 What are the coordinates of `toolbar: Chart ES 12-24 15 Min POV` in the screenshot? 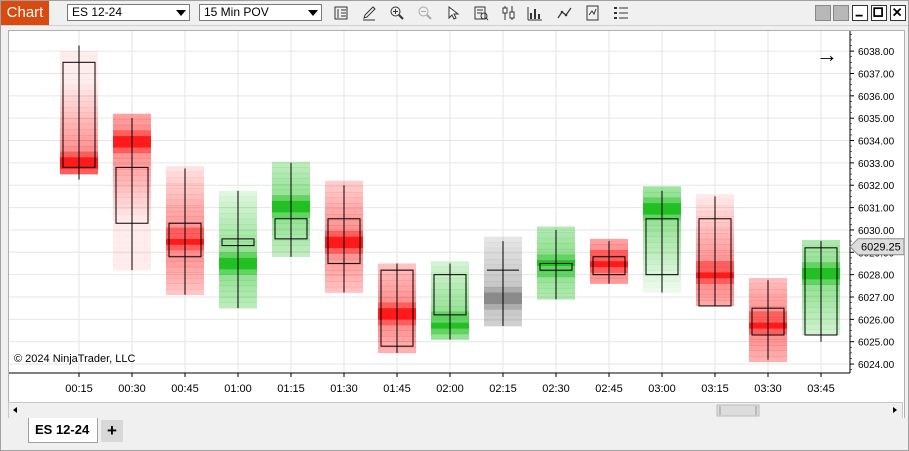 It's located at (454, 13).